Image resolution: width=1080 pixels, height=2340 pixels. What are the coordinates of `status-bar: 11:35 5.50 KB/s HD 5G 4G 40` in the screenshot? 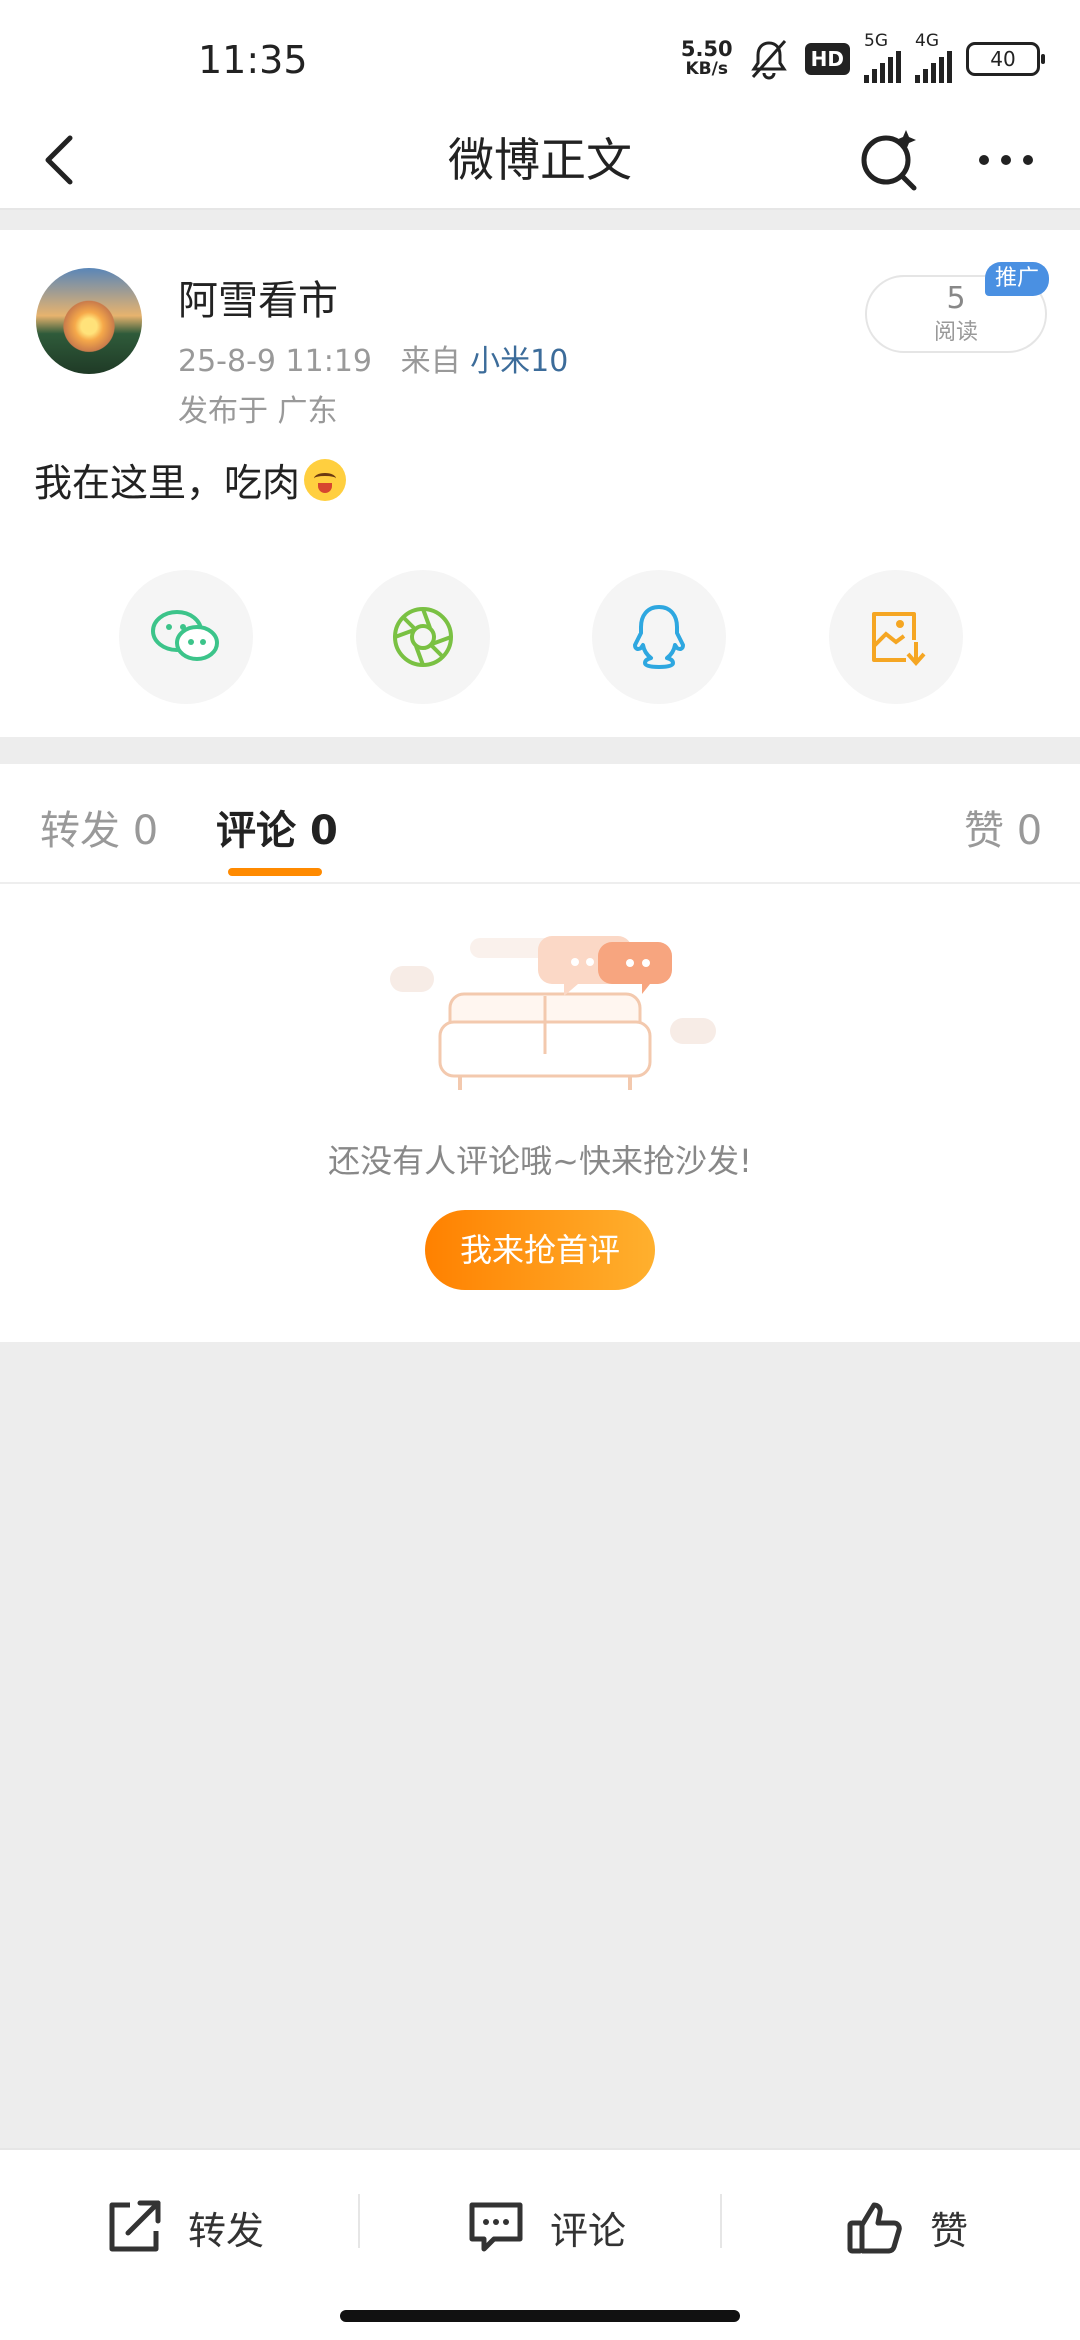 It's located at (540, 55).